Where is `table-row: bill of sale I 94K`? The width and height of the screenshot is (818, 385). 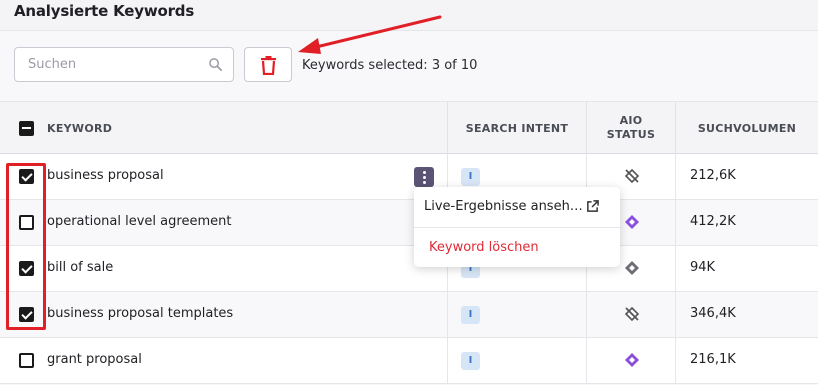
table-row: bill of sale I 94K is located at coordinates (409, 269).